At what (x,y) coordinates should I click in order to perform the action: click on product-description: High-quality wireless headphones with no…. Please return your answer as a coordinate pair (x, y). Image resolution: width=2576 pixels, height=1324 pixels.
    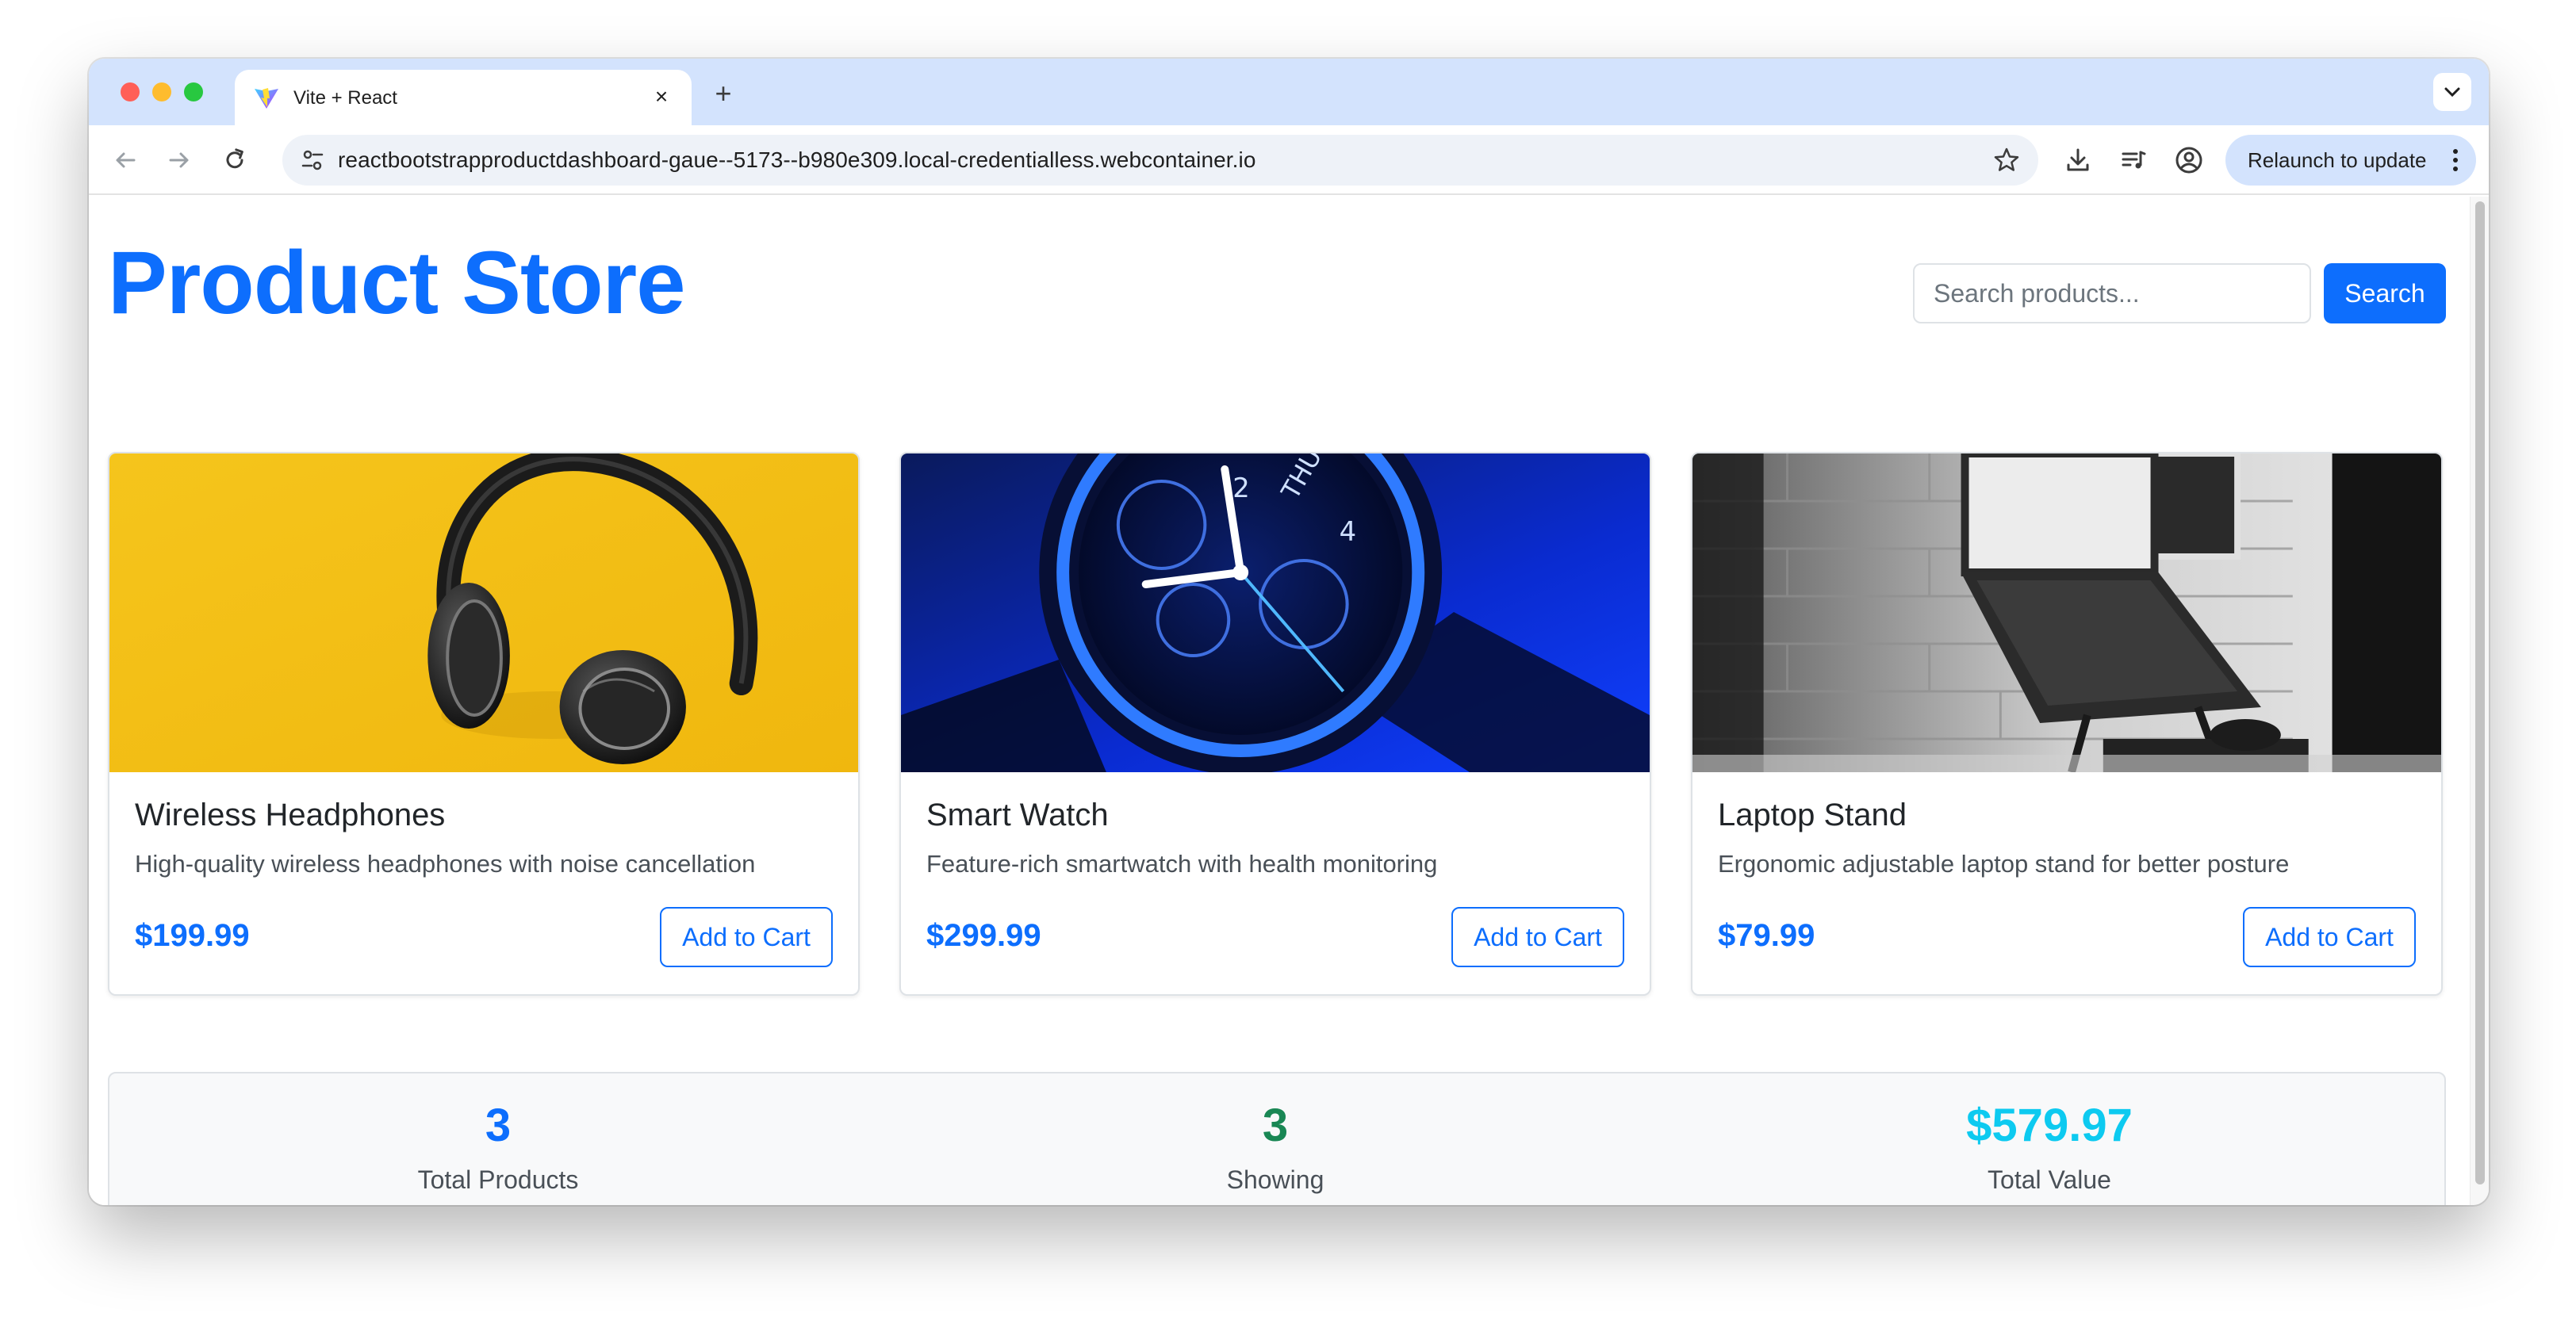
    Looking at the image, I should click on (446, 864).